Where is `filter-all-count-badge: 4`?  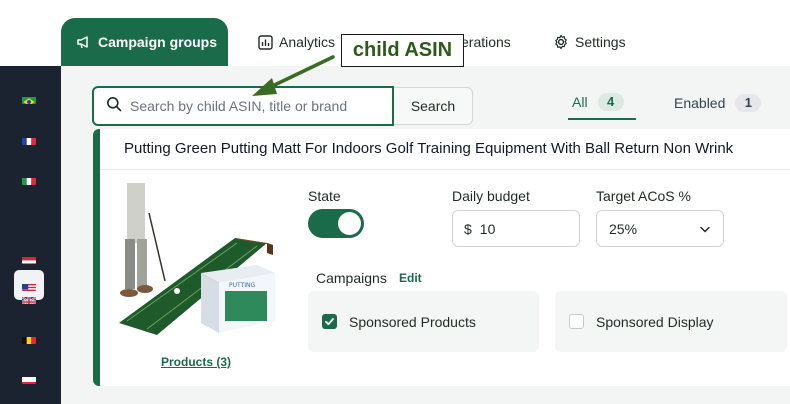
filter-all-count-badge: 4 is located at coordinates (610, 102).